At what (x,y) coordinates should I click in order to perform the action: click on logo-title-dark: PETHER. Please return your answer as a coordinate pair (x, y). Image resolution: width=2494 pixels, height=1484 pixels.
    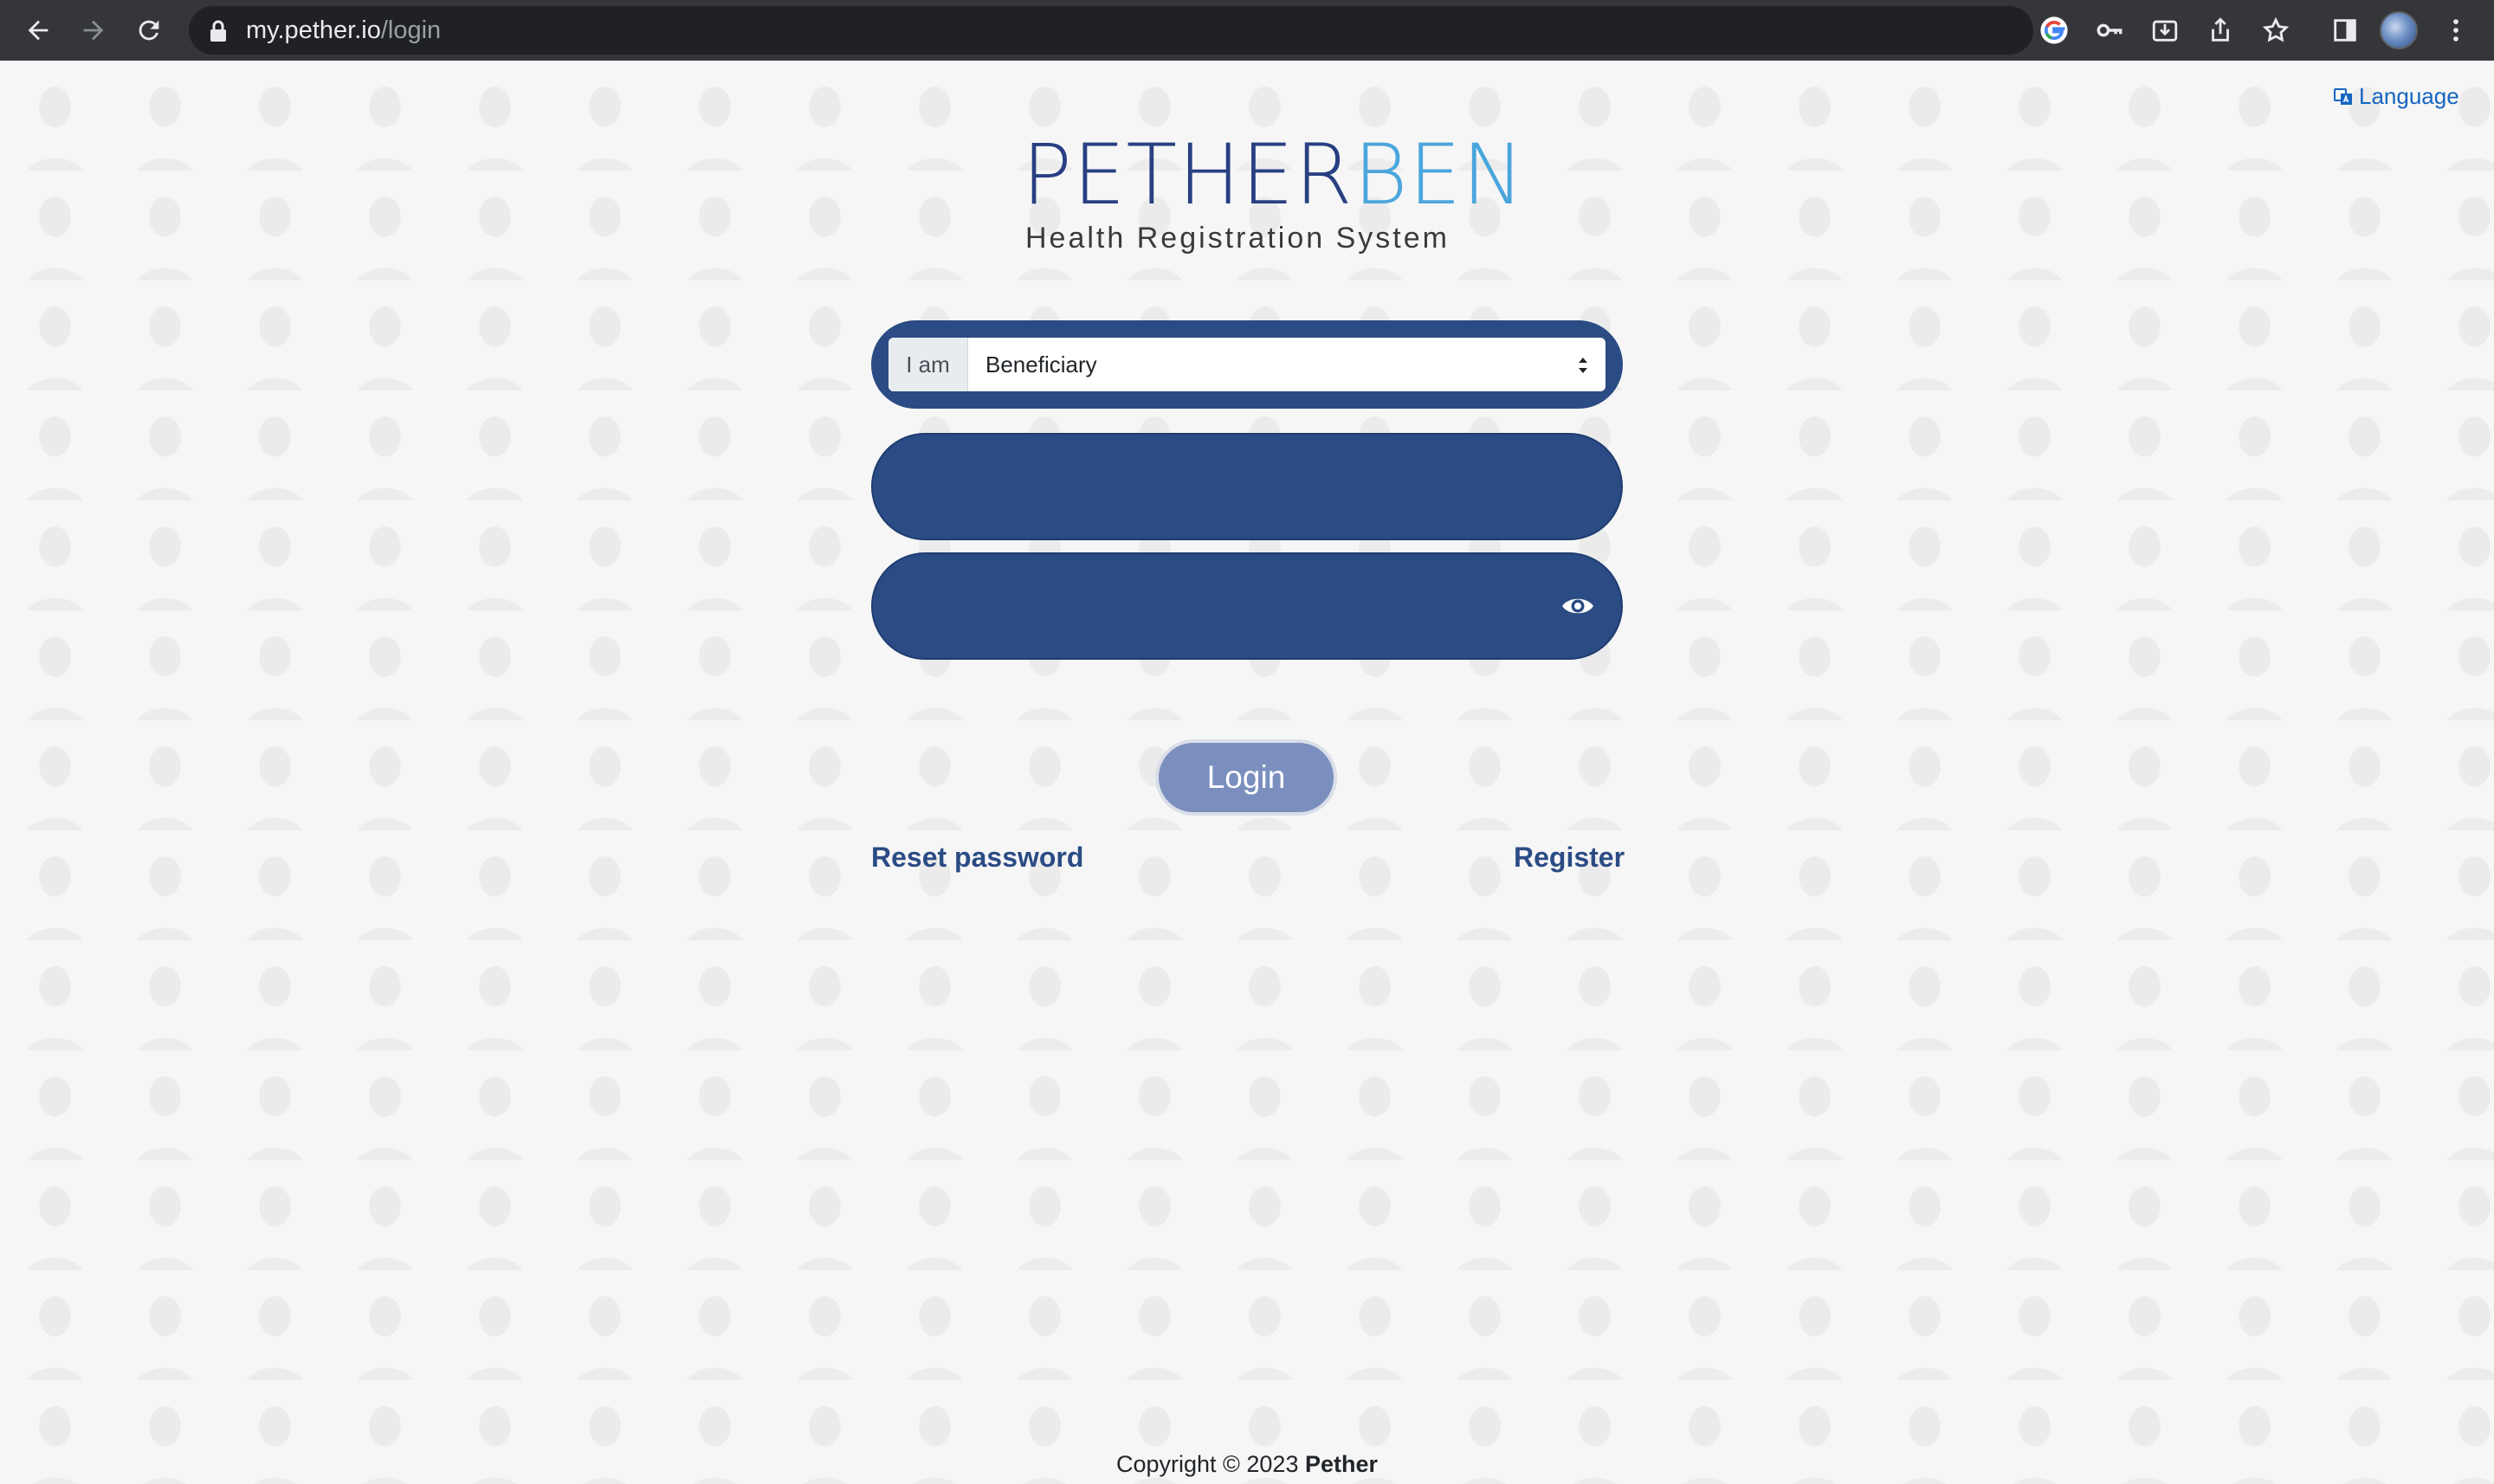
    Looking at the image, I should click on (1188, 174).